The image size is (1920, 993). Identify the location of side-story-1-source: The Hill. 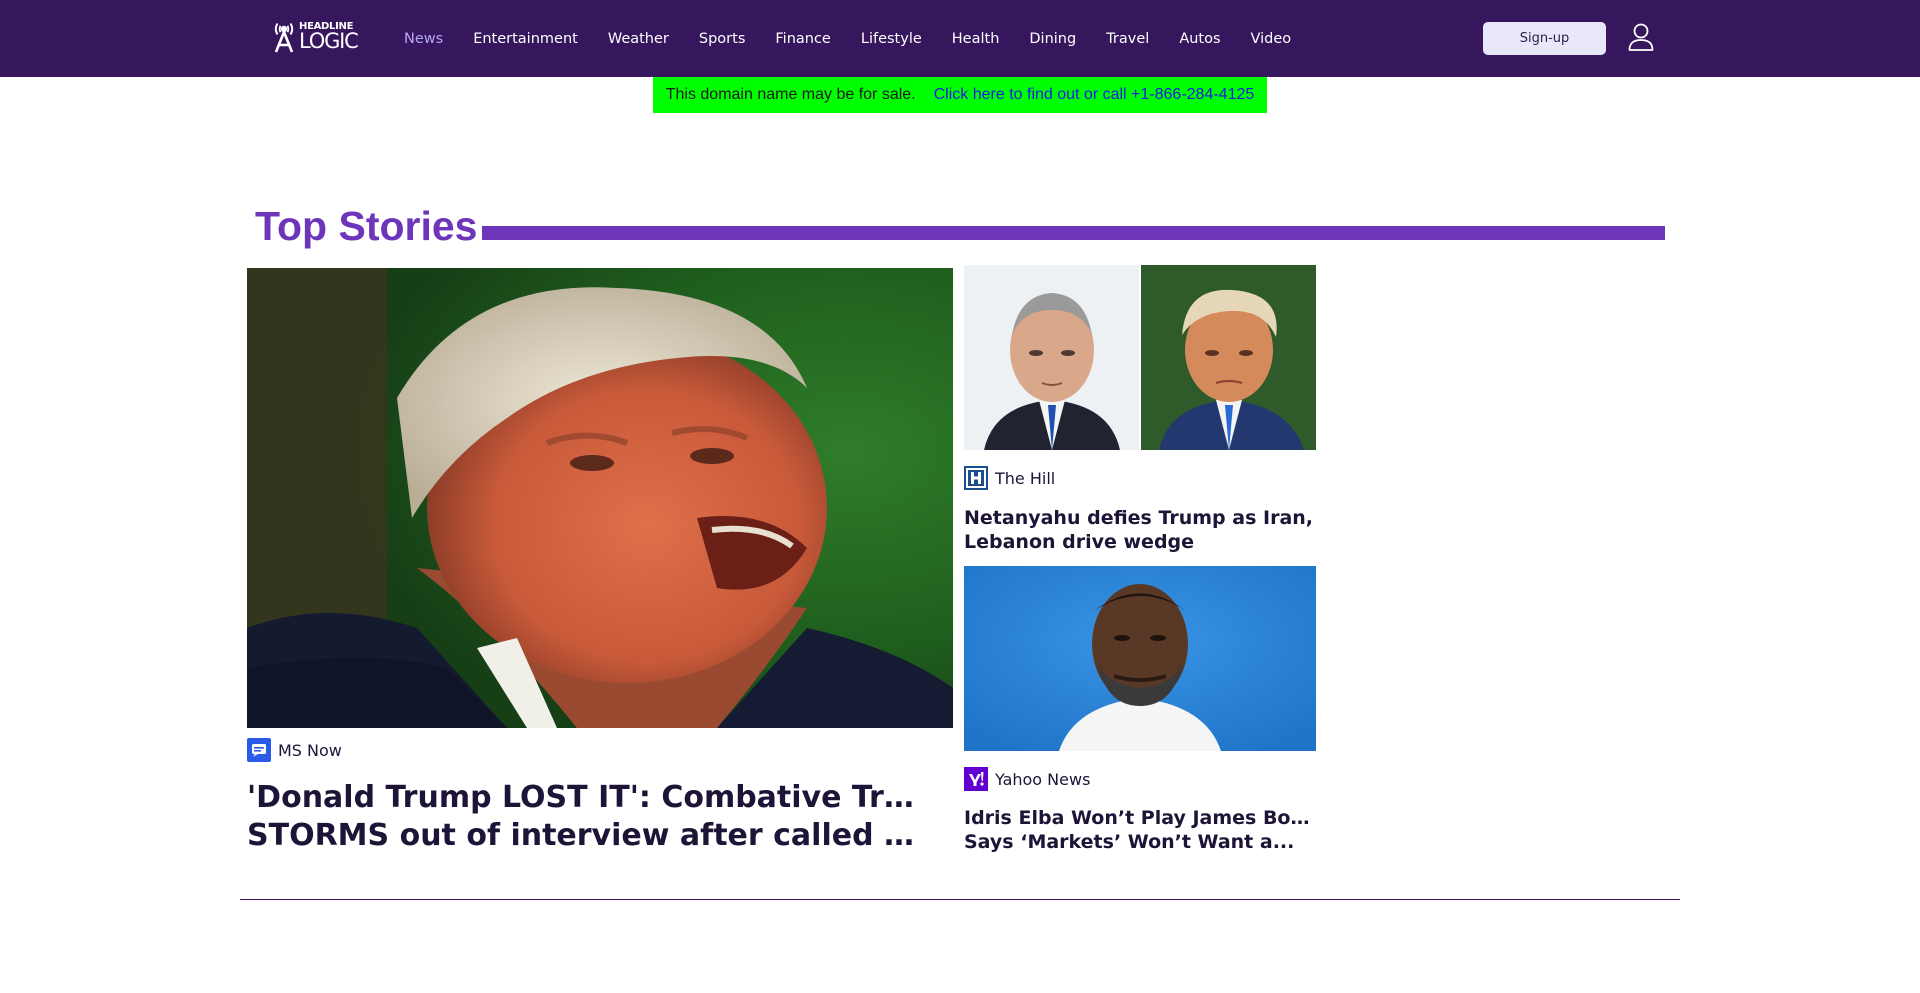
(1009, 478).